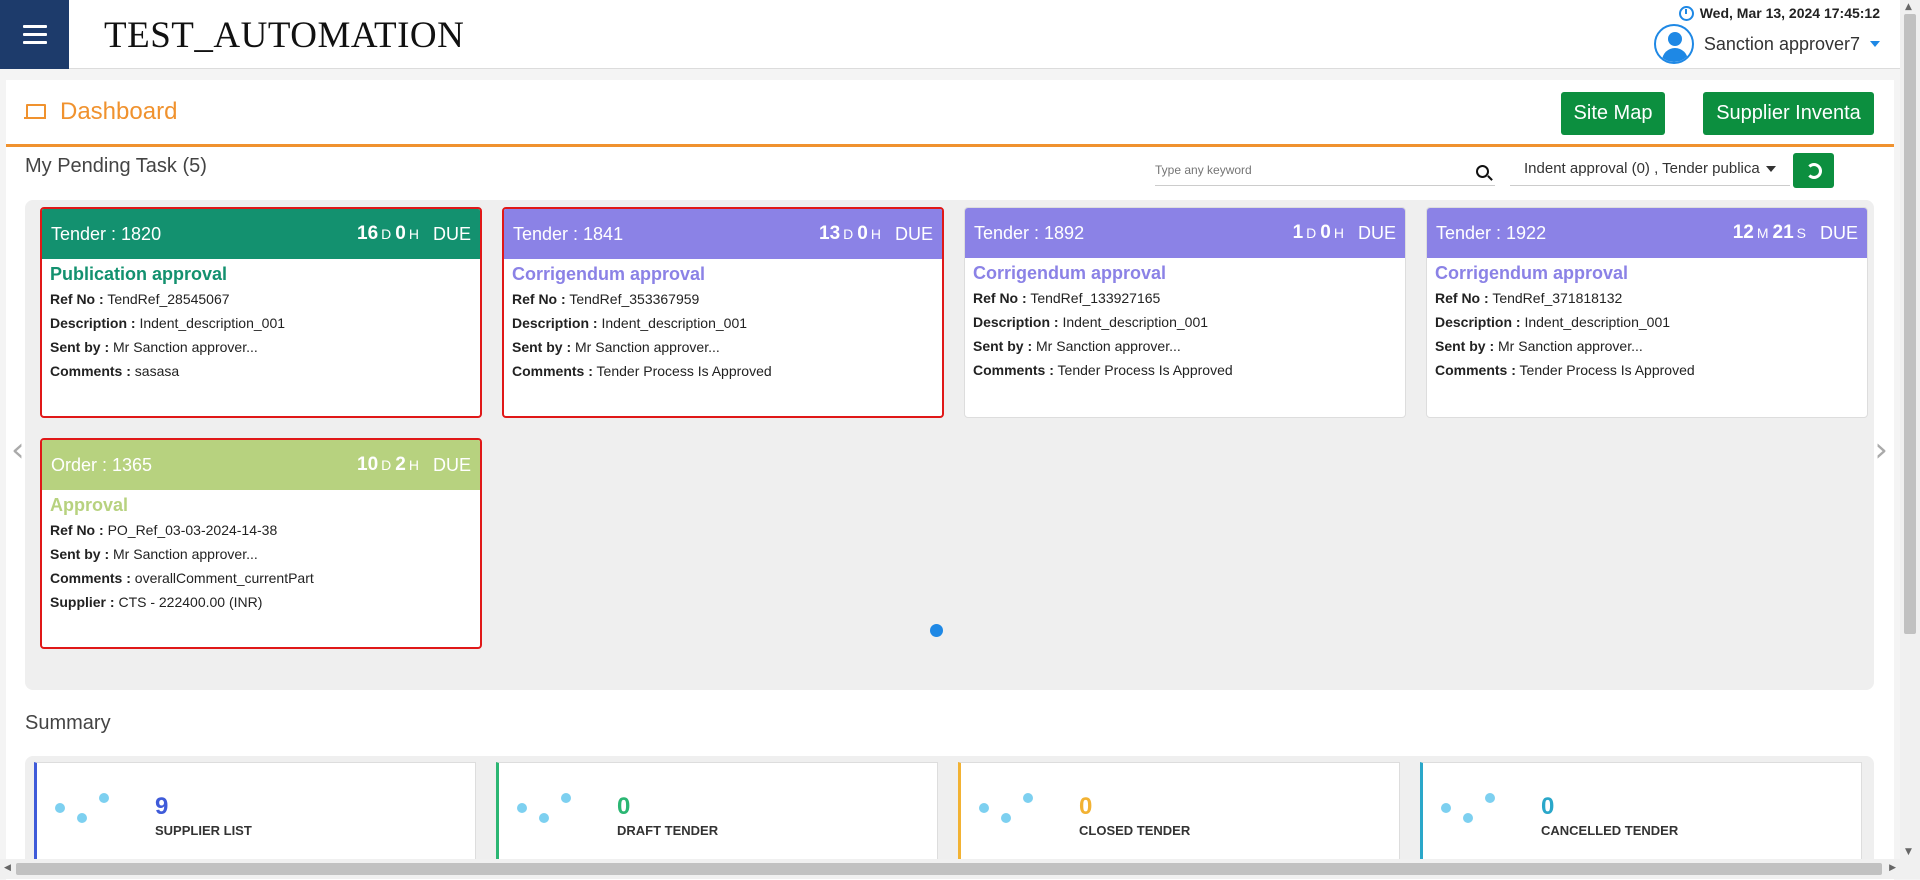  I want to click on site-map-button: Site Map, so click(1613, 113).